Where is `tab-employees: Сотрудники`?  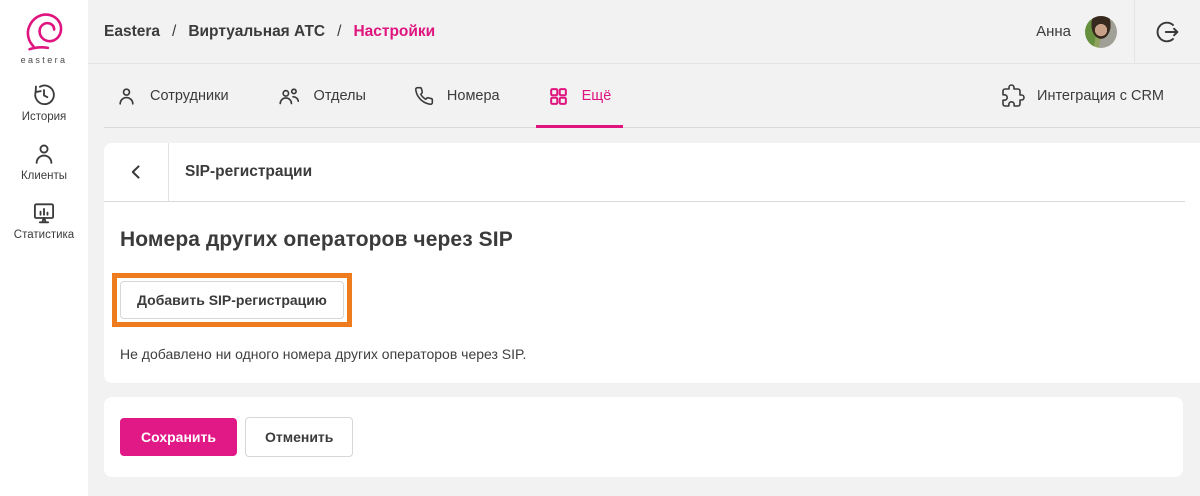 tab-employees: Сотрудники is located at coordinates (172, 96).